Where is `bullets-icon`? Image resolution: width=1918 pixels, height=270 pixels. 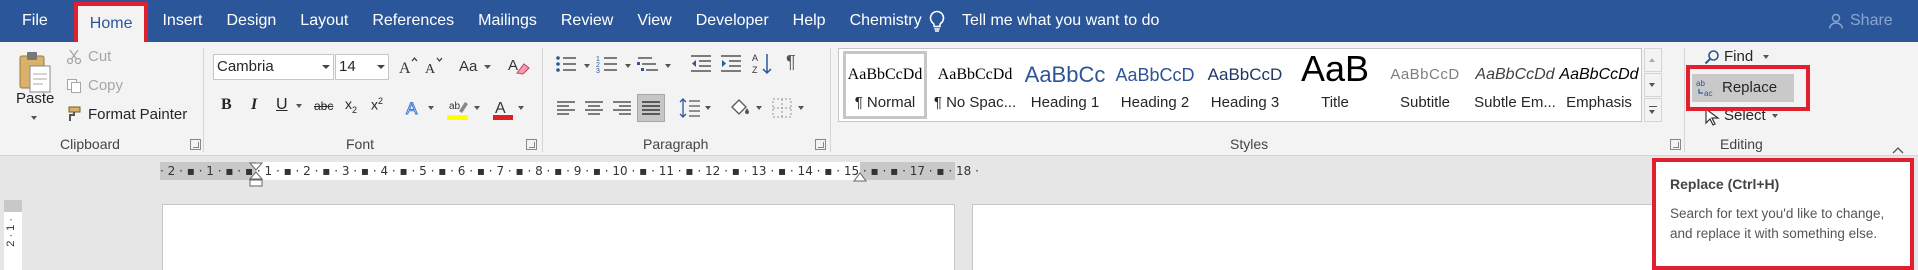 bullets-icon is located at coordinates (566, 64).